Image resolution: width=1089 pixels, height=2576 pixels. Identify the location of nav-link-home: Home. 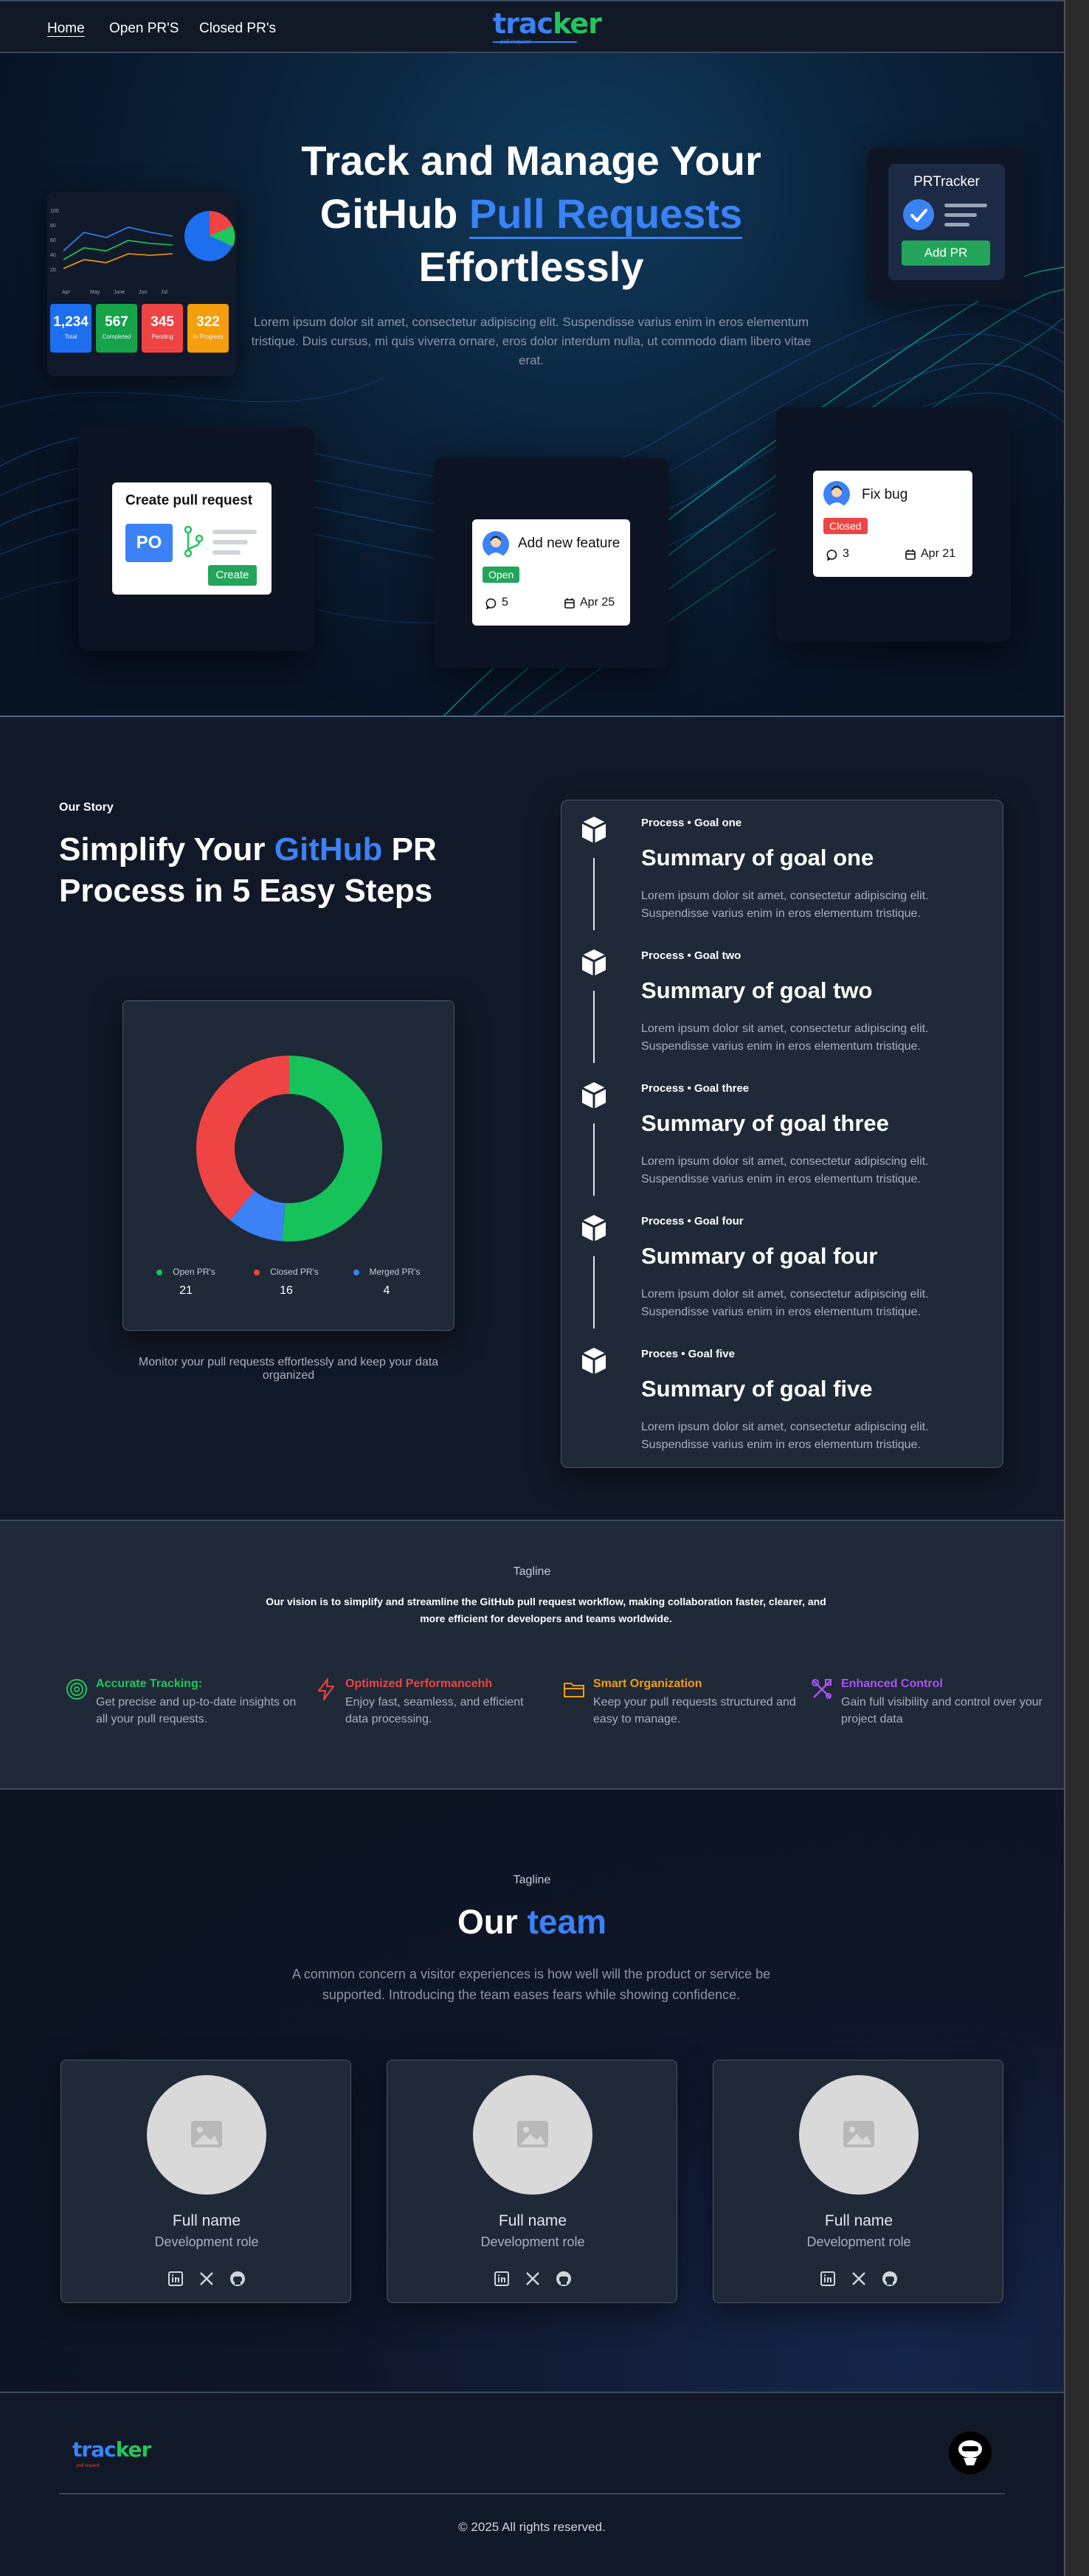
(66, 29).